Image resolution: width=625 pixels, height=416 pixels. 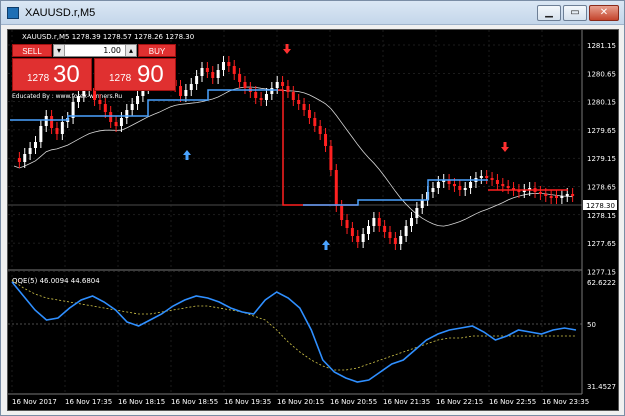 I want to click on lot-size-input: 1.00, so click(x=95, y=50).